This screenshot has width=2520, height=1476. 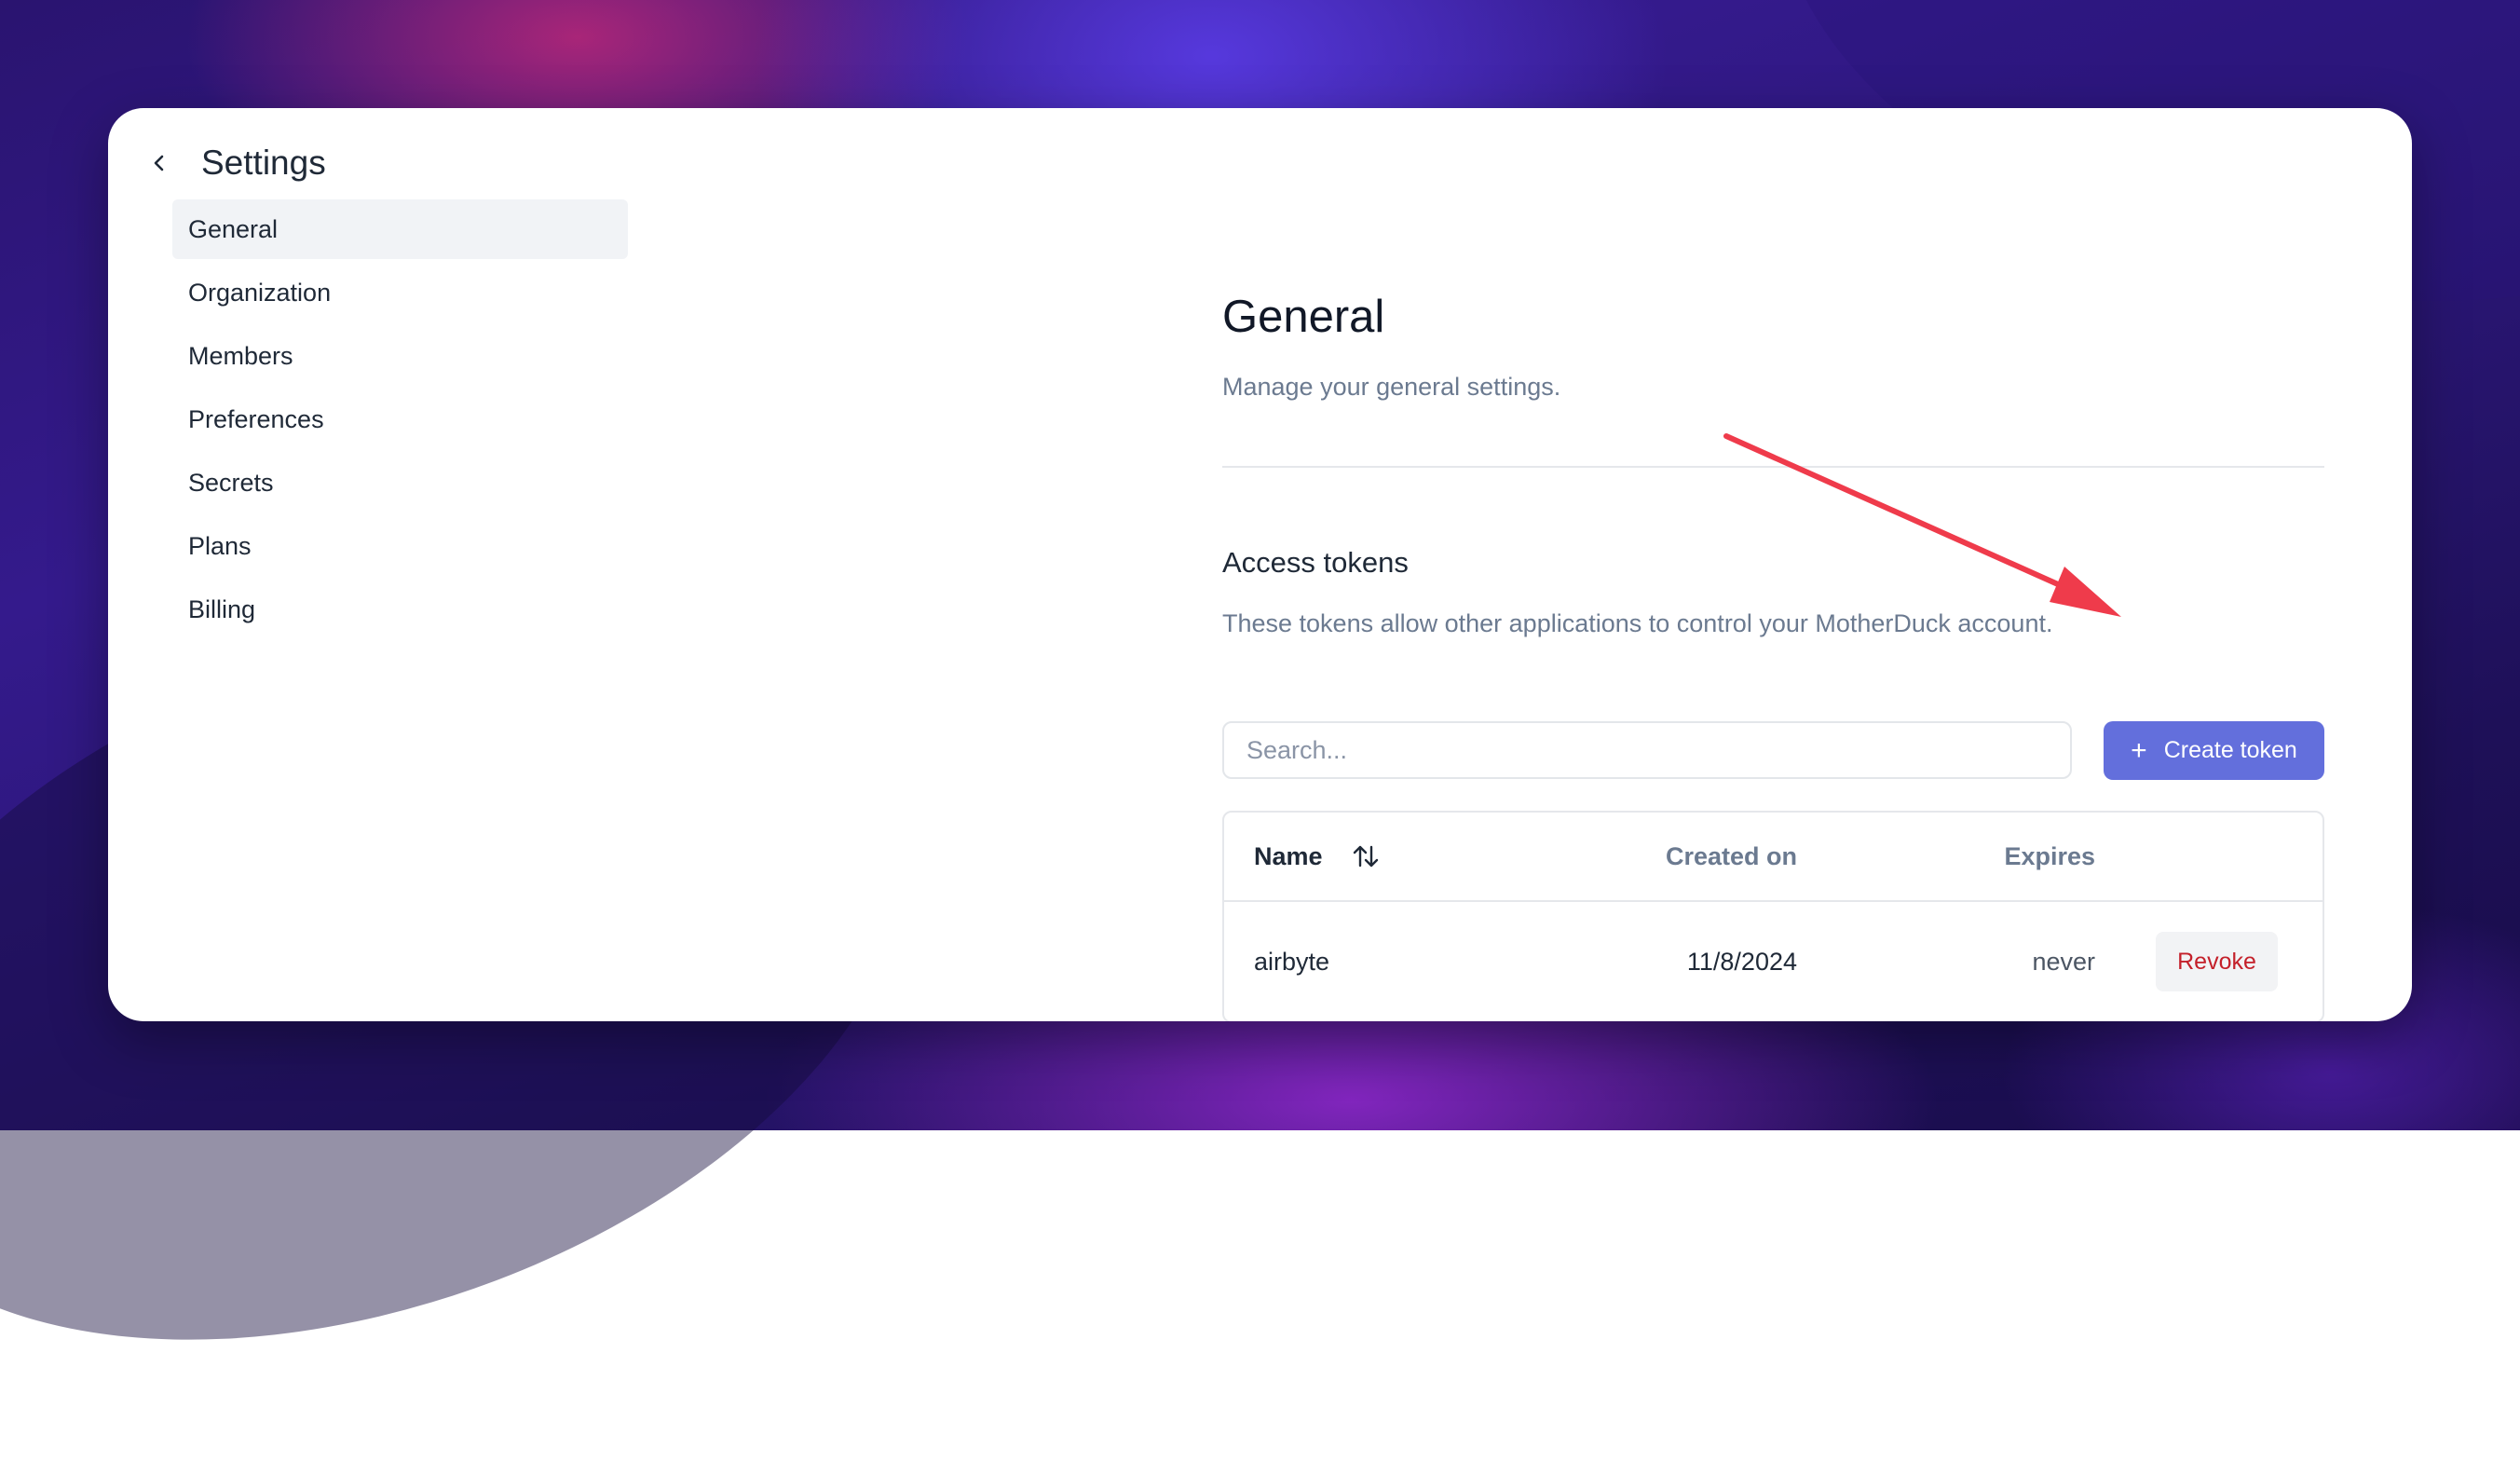 I want to click on title-bar: Settings, so click(x=231, y=163).